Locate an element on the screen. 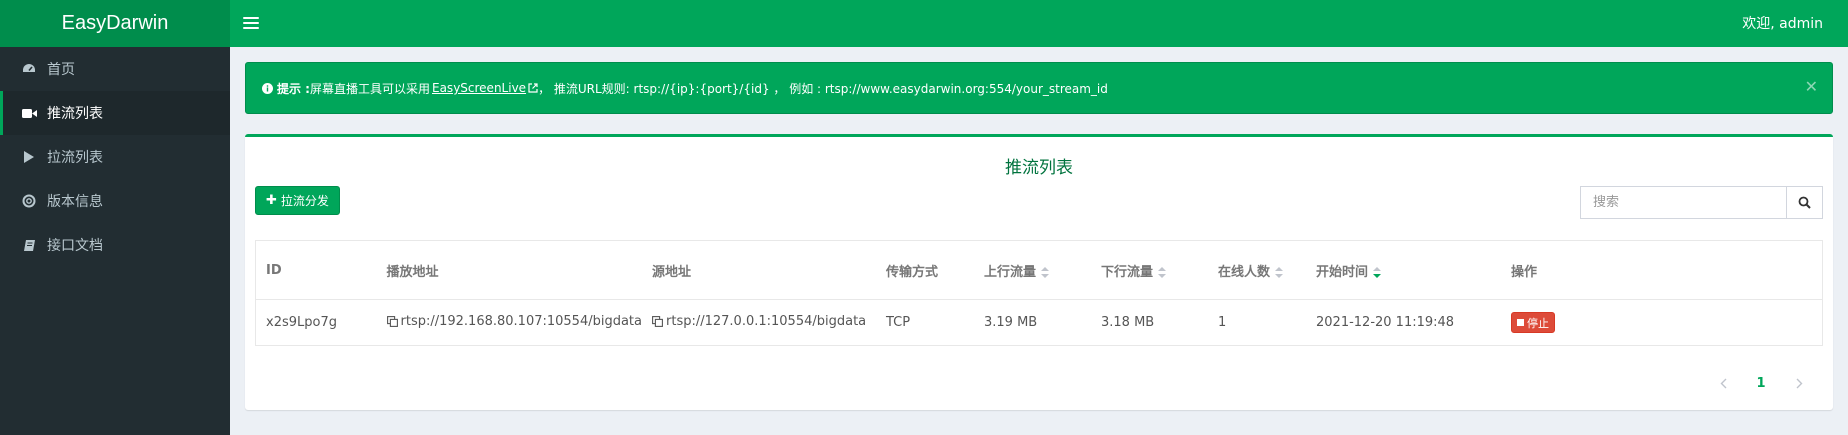 The height and width of the screenshot is (435, 1848). panel-title: 推流列表 is located at coordinates (1039, 168).